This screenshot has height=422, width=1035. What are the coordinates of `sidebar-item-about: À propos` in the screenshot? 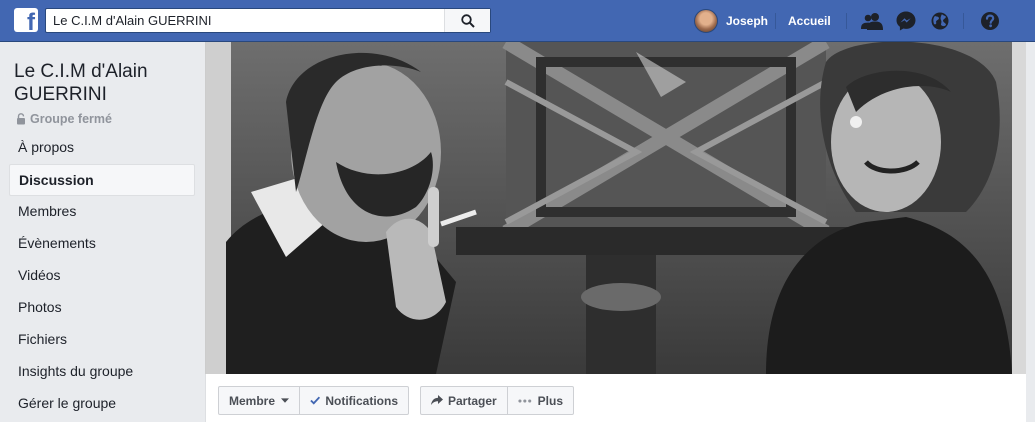 It's located at (102, 148).